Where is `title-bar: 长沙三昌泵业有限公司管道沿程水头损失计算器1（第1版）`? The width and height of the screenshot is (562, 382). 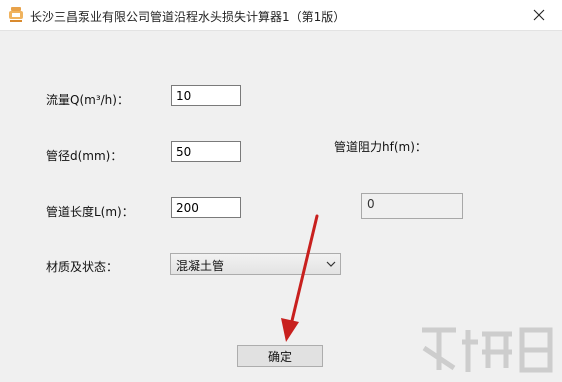 title-bar: 长沙三昌泵业有限公司管道沿程水头损失计算器1（第1版） is located at coordinates (281, 15).